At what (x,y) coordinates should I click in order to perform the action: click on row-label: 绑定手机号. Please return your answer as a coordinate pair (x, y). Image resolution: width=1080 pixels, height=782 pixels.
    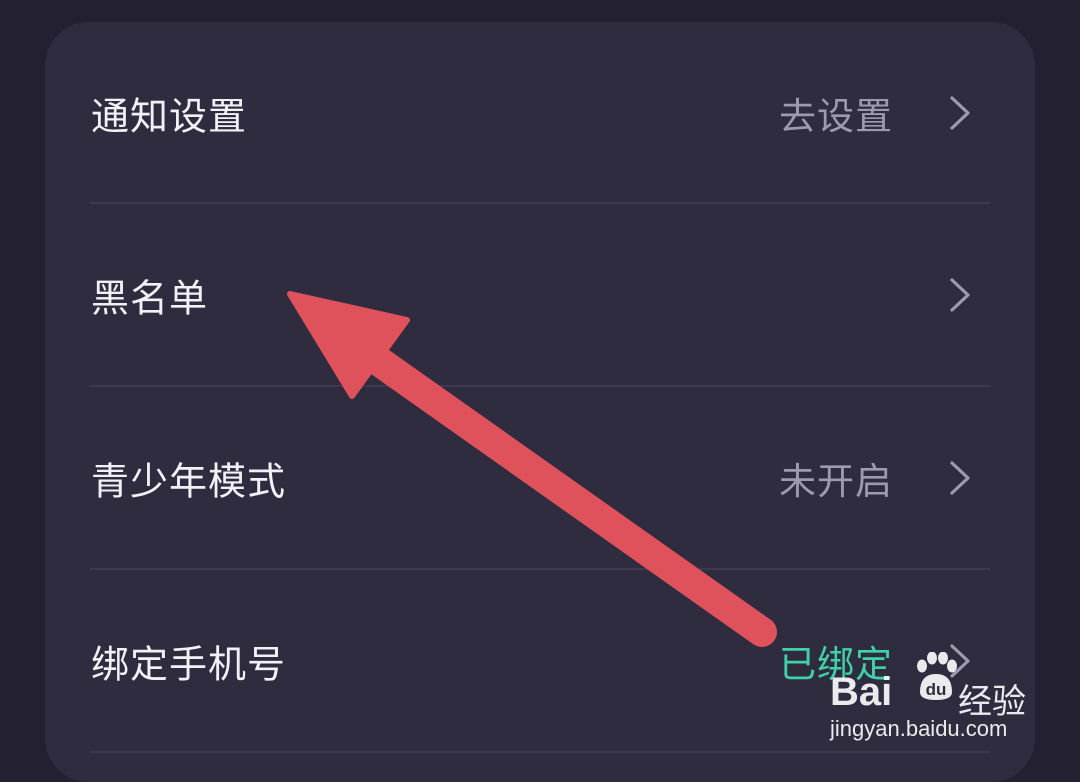
    Looking at the image, I should click on (189, 664).